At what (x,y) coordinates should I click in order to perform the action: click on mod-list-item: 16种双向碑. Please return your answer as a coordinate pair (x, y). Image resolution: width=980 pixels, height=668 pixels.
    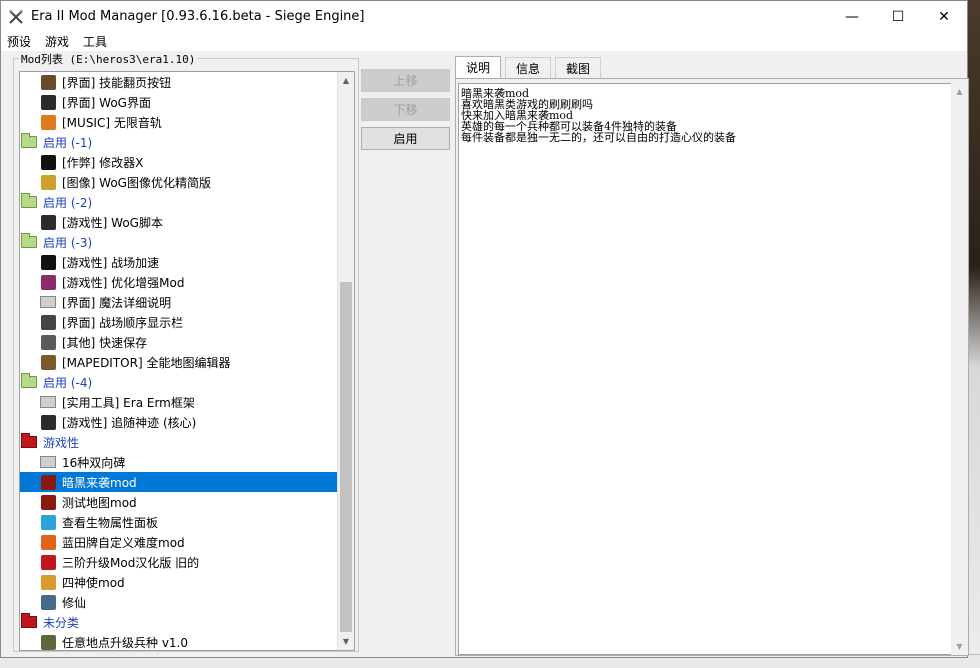
    Looking at the image, I should click on (179, 462).